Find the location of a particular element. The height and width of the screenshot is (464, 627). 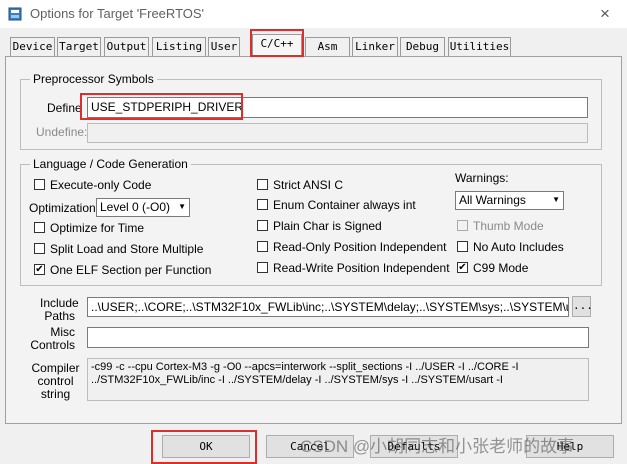

optimization-value: Level 0 (-O0) is located at coordinates (135, 207).